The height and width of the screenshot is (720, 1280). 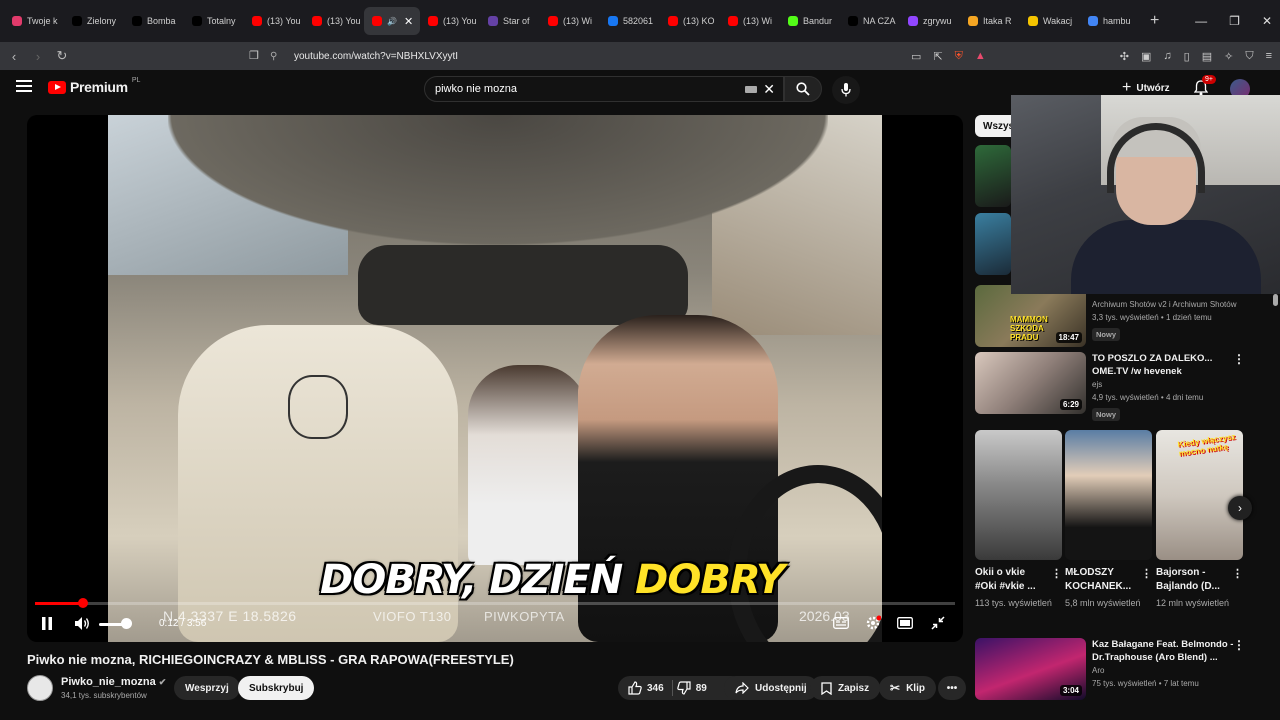 What do you see at coordinates (873, 623) in the screenshot?
I see `settings-icon` at bounding box center [873, 623].